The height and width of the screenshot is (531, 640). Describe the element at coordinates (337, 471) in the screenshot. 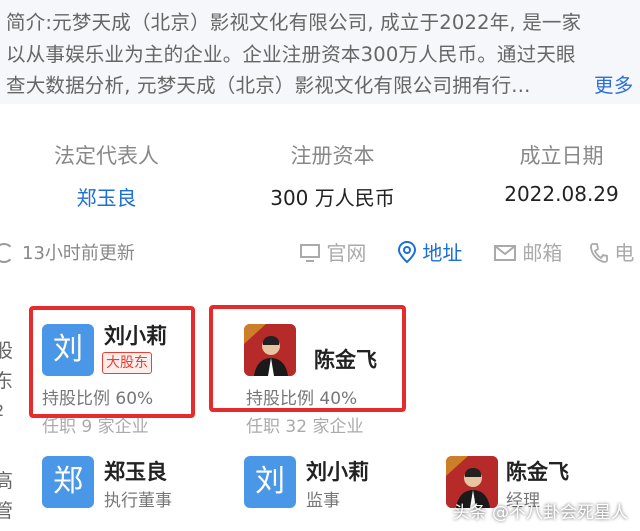

I see `executive-name: 刘小莉` at that location.